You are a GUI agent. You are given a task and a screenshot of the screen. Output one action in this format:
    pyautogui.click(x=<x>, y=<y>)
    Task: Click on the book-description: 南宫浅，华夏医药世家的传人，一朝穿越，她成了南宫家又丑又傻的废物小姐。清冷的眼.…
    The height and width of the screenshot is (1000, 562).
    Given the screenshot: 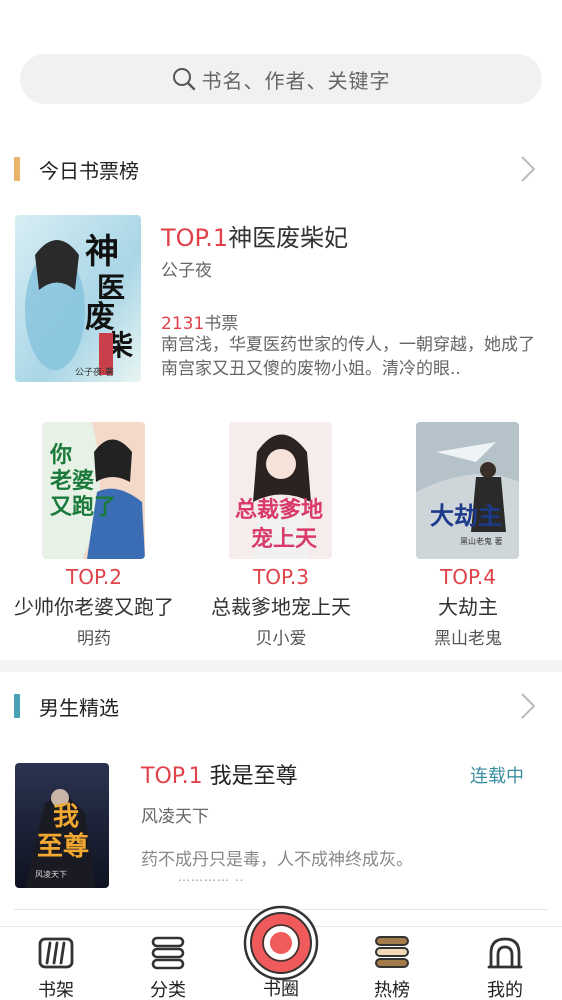 What is the action you would take?
    pyautogui.click(x=348, y=357)
    